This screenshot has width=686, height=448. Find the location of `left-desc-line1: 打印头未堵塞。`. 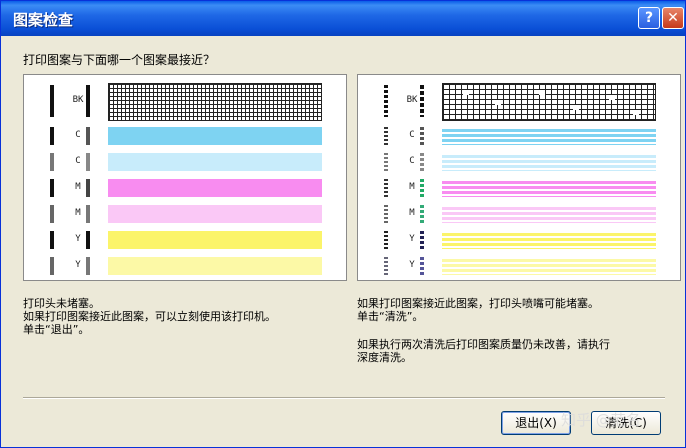

left-desc-line1: 打印头未堵塞。 is located at coordinates (61, 303).